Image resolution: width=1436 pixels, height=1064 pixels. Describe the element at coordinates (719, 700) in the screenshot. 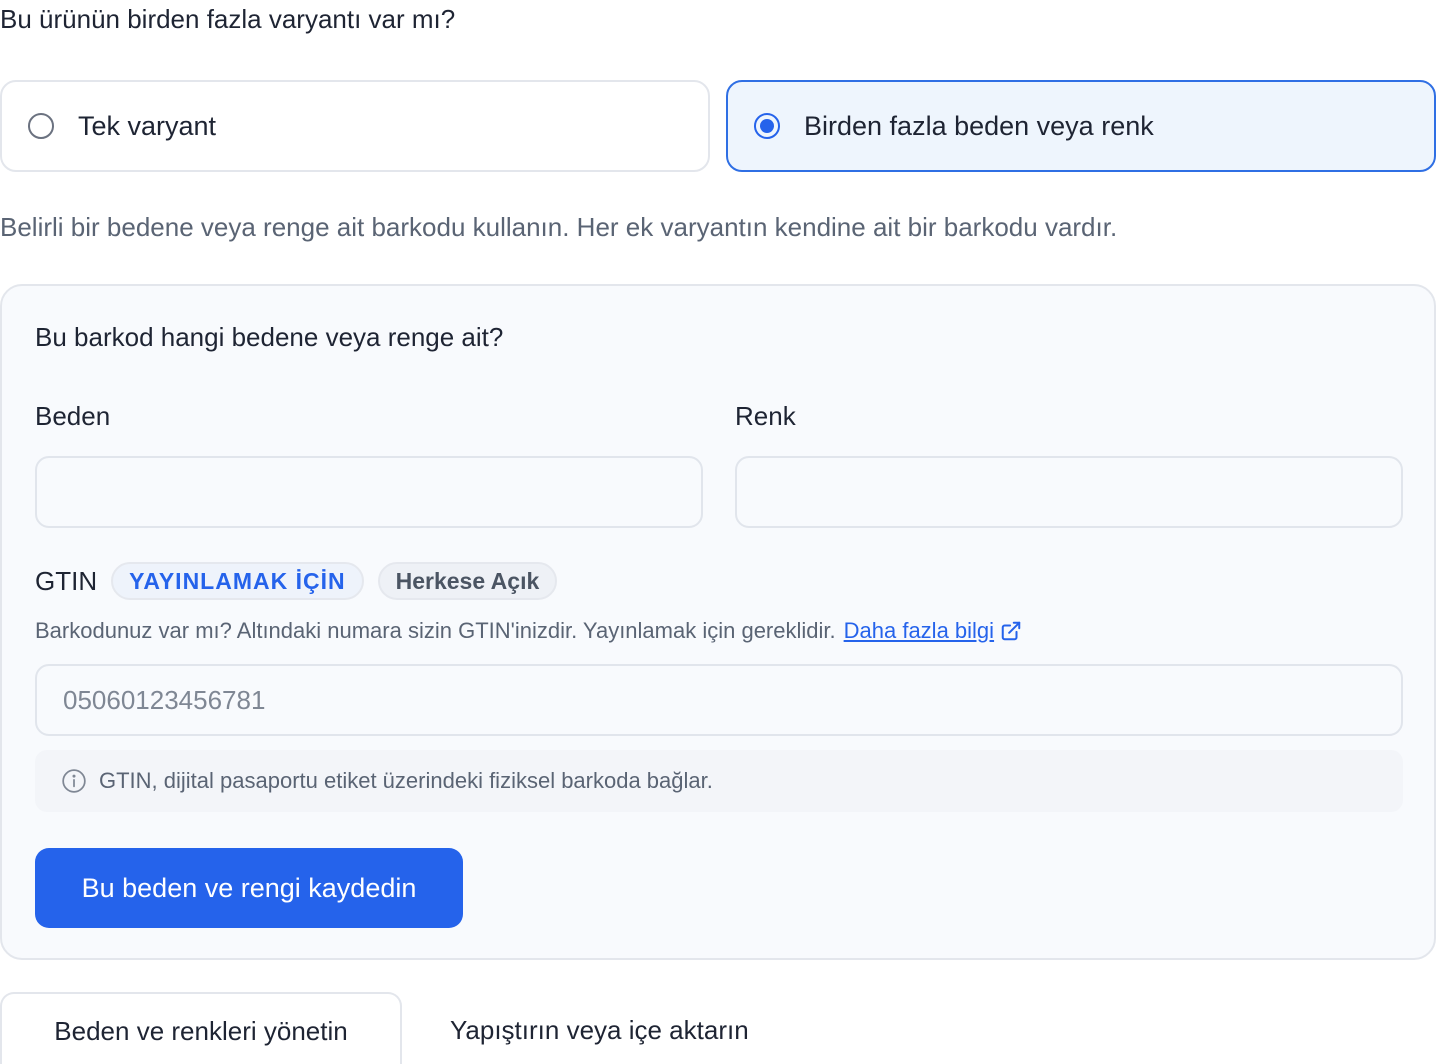

I see `gtin-input` at that location.